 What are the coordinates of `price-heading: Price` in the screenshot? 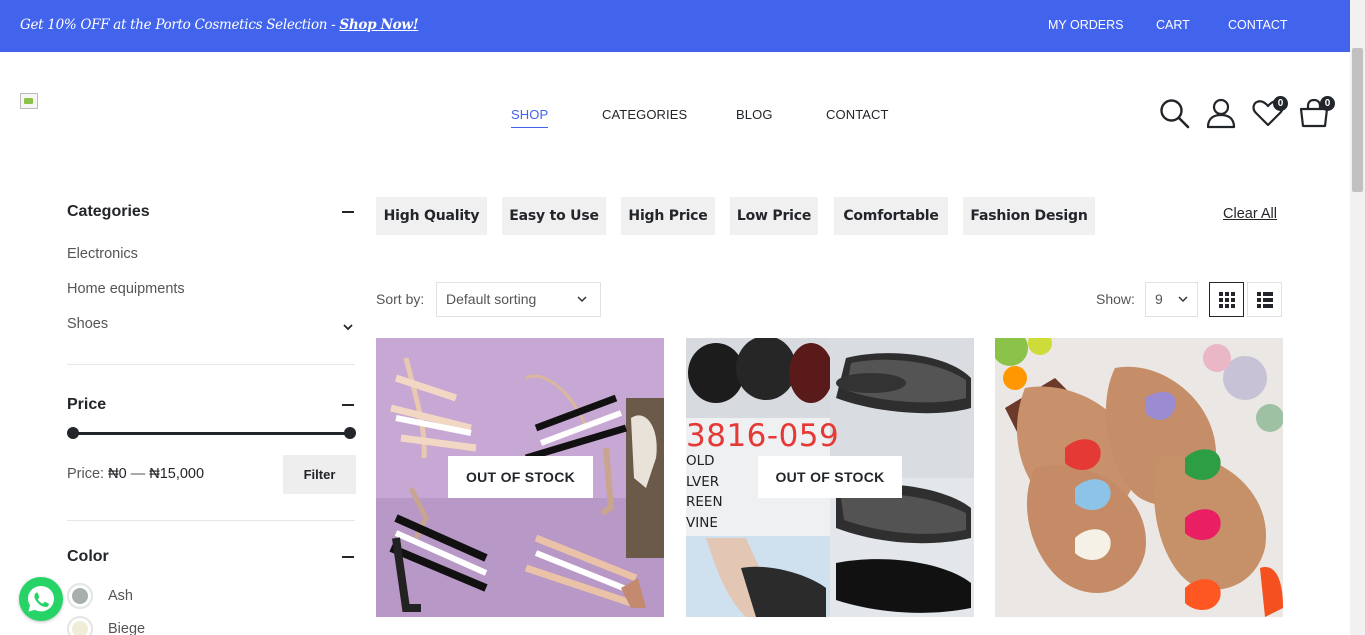 It's located at (87, 404).